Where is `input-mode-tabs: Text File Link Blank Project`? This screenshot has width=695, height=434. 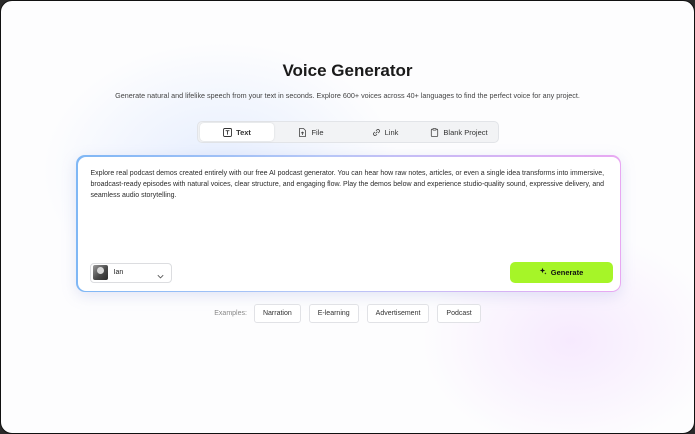
input-mode-tabs: Text File Link Blank Project is located at coordinates (348, 132).